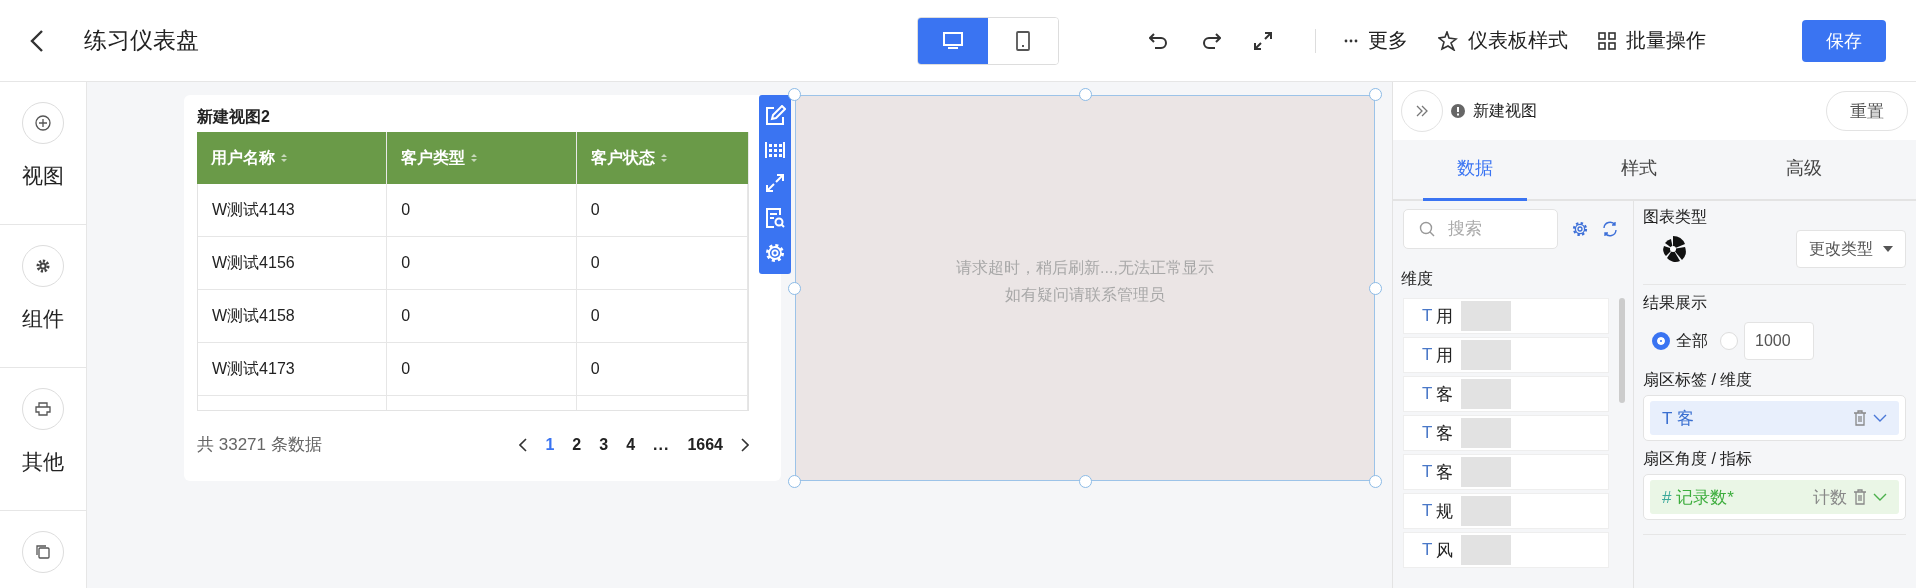 Image resolution: width=1916 pixels, height=588 pixels. What do you see at coordinates (523, 444) in the screenshot?
I see `prev-page-icon` at bounding box center [523, 444].